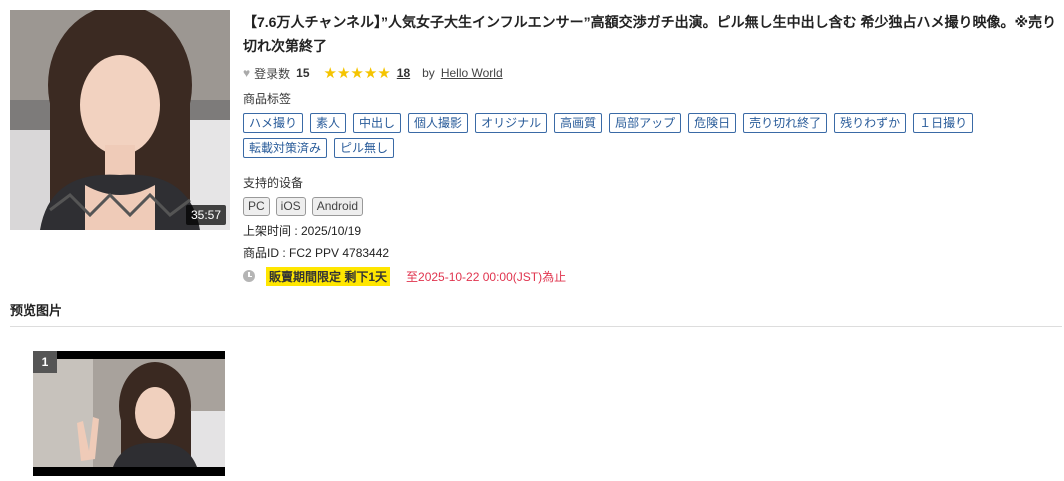 This screenshot has width=1064, height=481. I want to click on preview-title: 预览图片, so click(36, 310).